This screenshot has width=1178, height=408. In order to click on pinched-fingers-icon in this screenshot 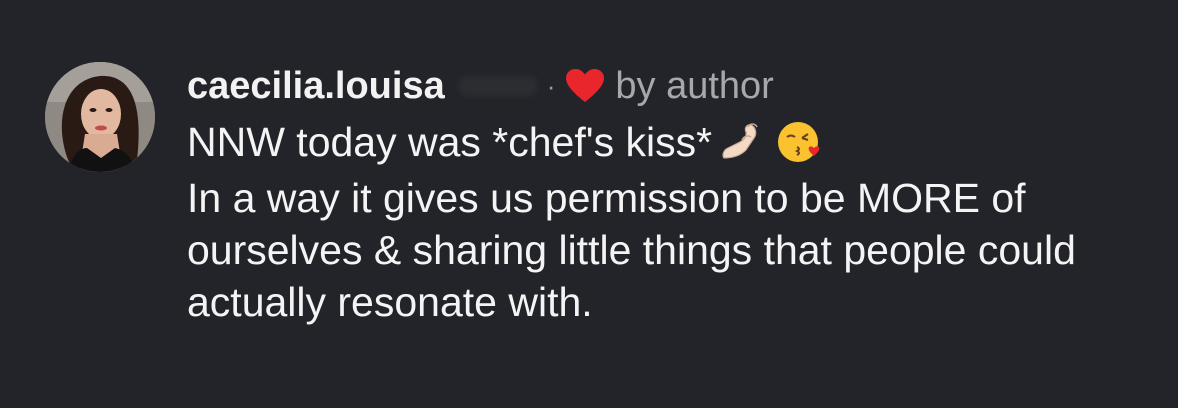, I will do `click(744, 142)`.